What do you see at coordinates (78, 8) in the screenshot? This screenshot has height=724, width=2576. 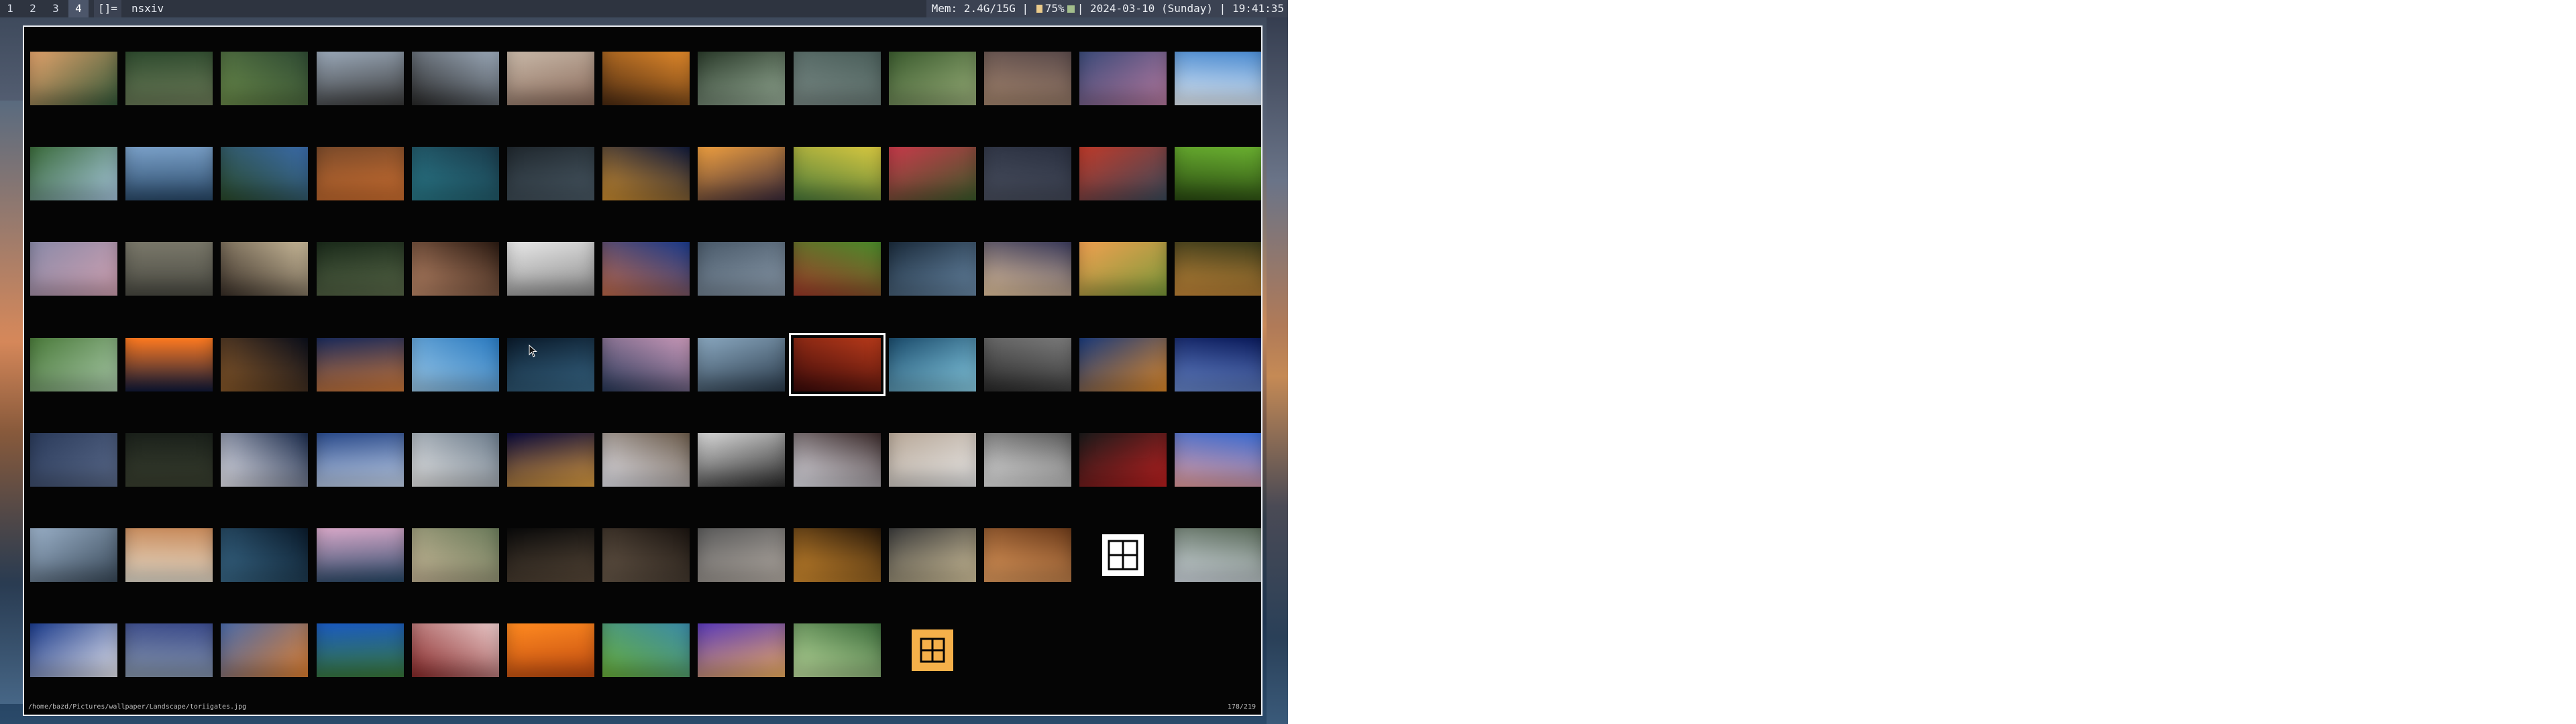 I see `tag-4: 4` at bounding box center [78, 8].